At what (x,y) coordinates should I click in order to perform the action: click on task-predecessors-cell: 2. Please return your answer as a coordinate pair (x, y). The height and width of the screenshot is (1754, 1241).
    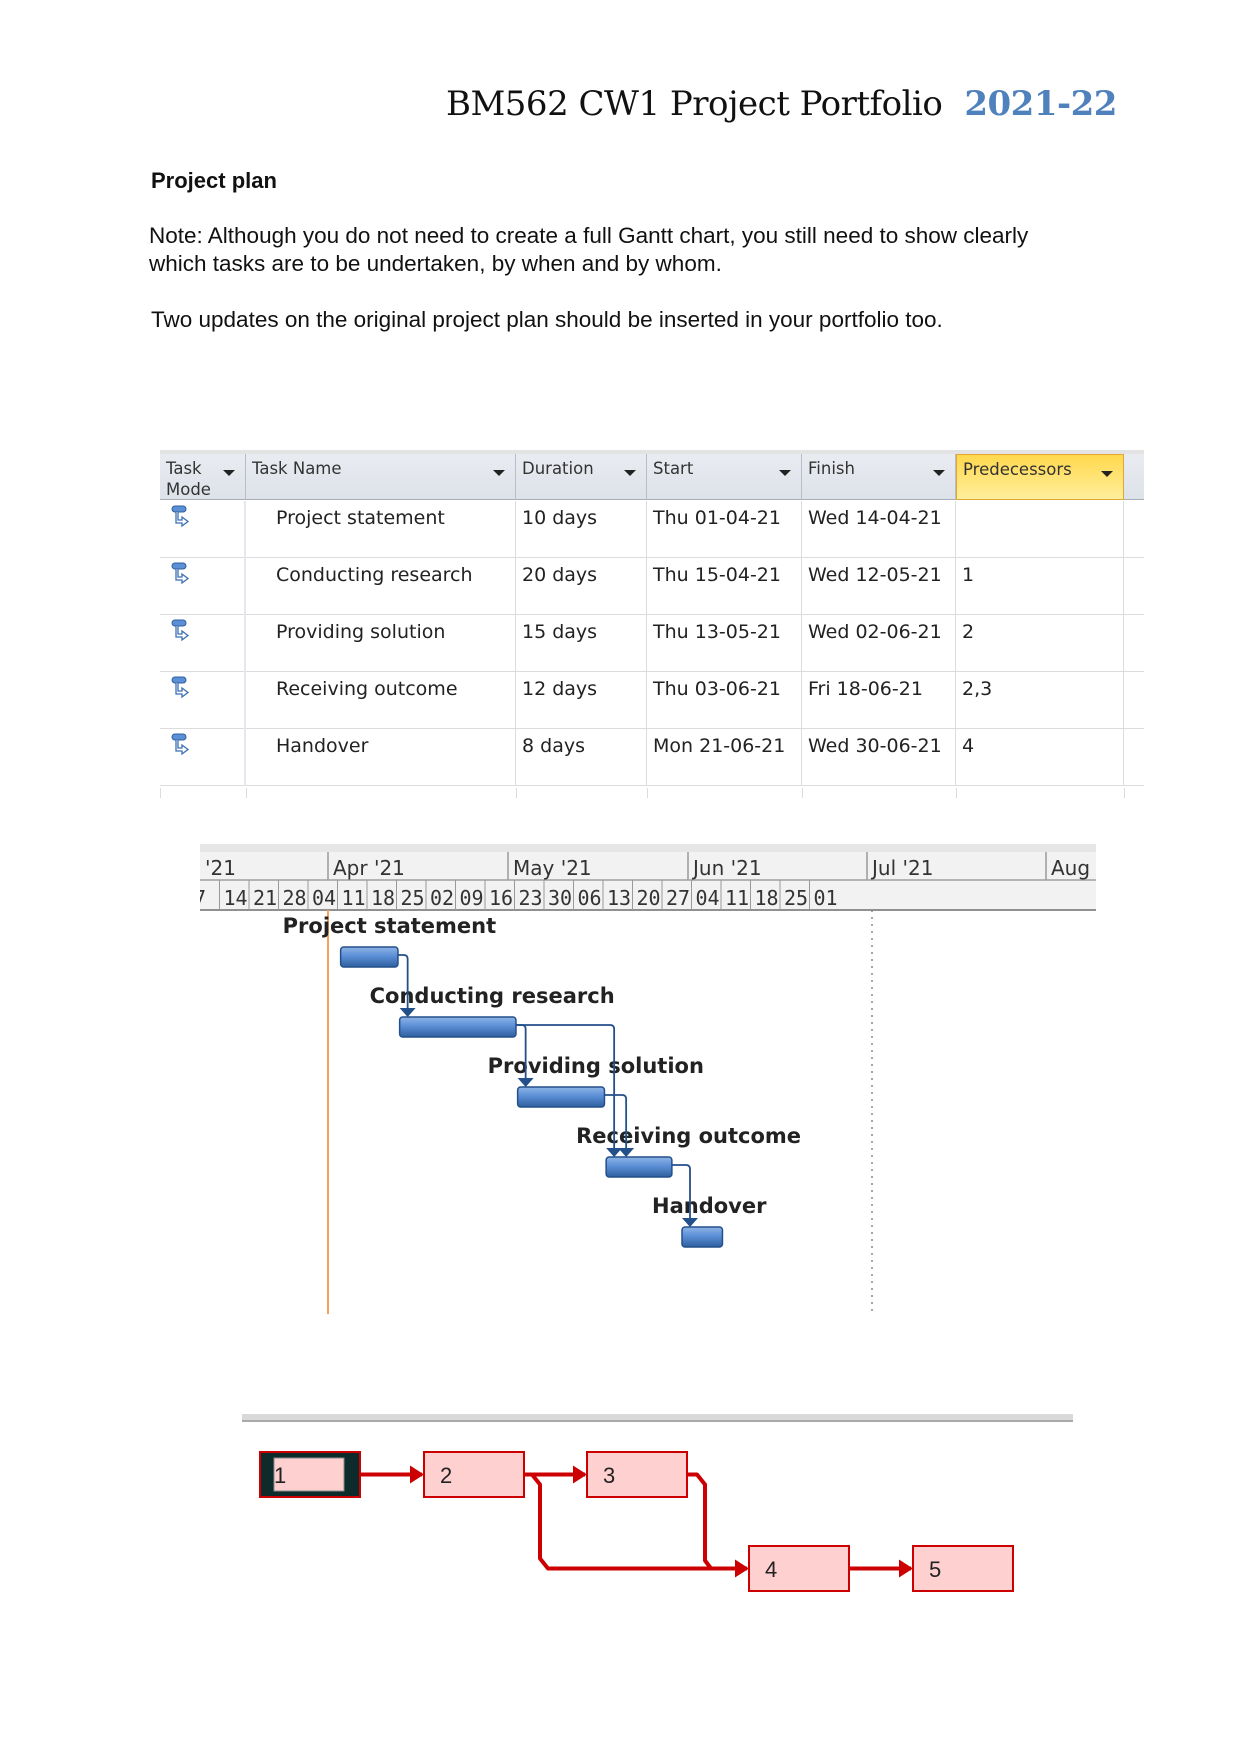
    Looking at the image, I should click on (1040, 643).